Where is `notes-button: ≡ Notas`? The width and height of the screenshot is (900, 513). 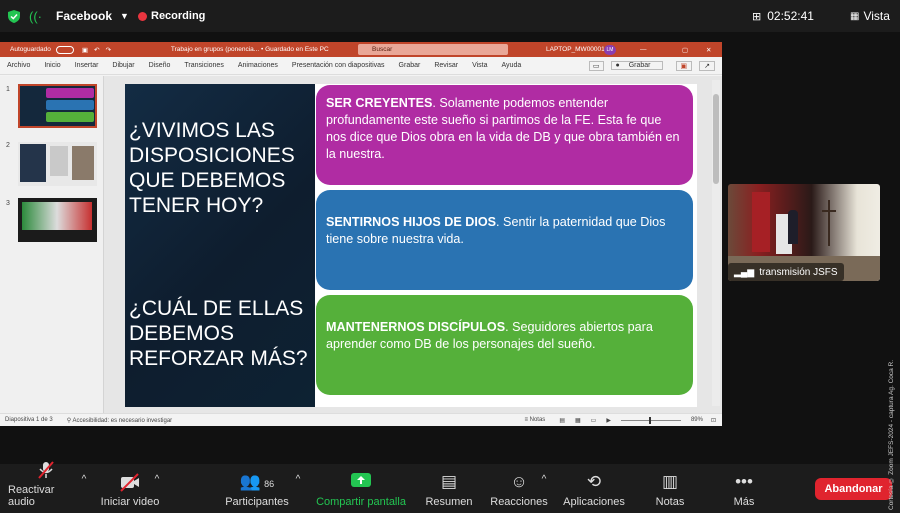
notes-button: ≡ Notas is located at coordinates (534, 420).